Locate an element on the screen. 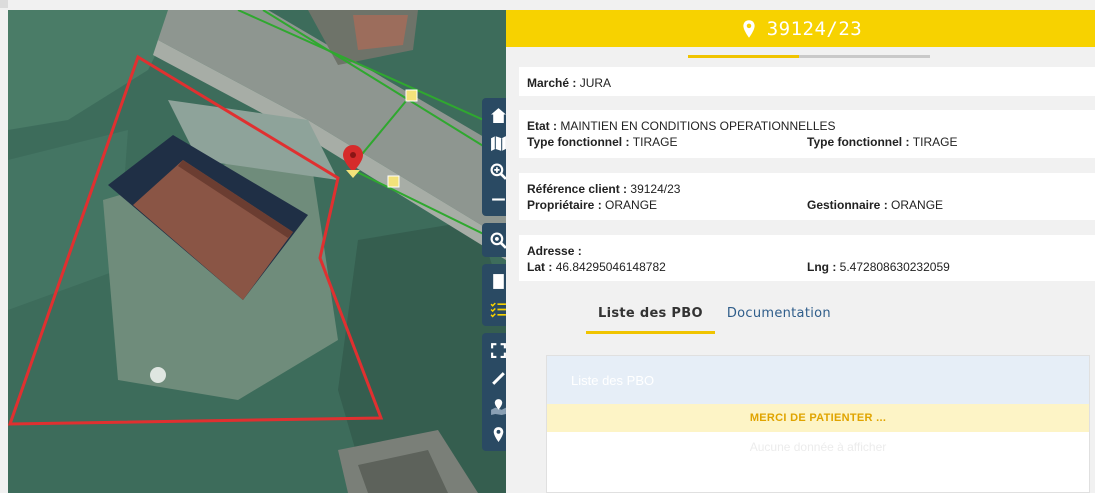 This screenshot has height=493, width=1095. map-pin-layer-button is located at coordinates (494, 406).